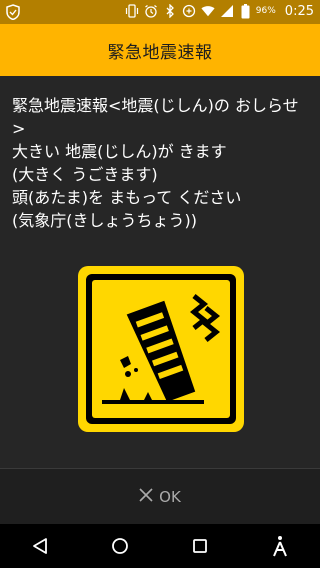  Describe the element at coordinates (265, 11) in the screenshot. I see `battery-percent: 96%` at that location.